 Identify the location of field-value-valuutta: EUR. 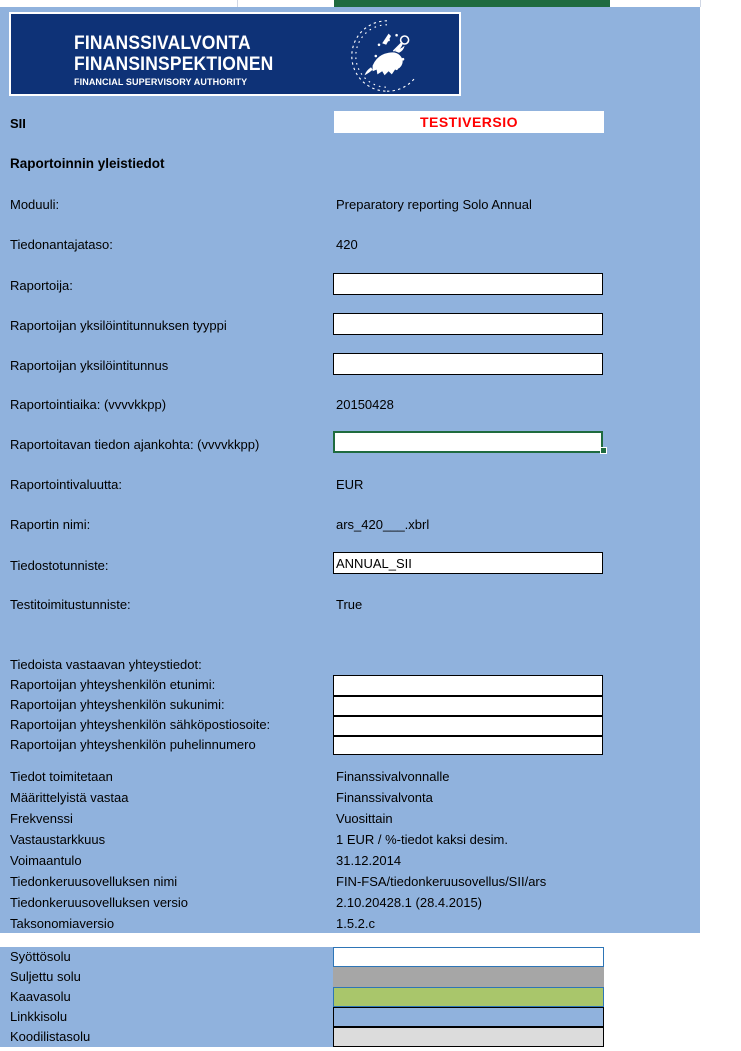
(350, 484).